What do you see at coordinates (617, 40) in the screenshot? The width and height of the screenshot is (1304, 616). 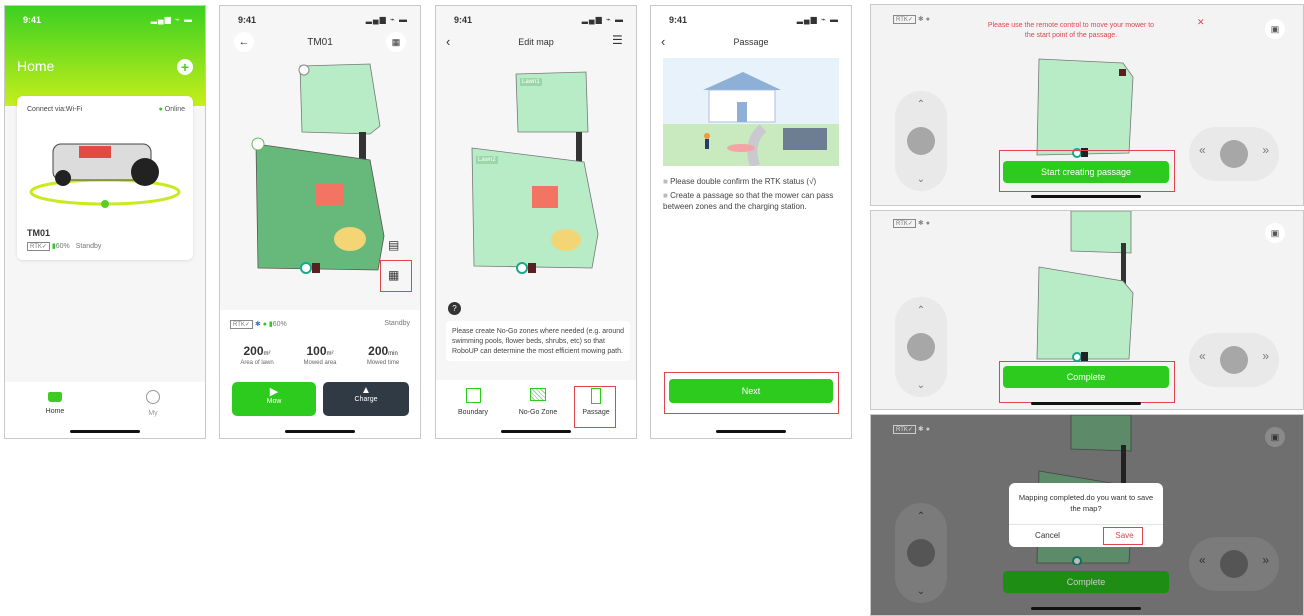 I see `menu-icon: ☰` at bounding box center [617, 40].